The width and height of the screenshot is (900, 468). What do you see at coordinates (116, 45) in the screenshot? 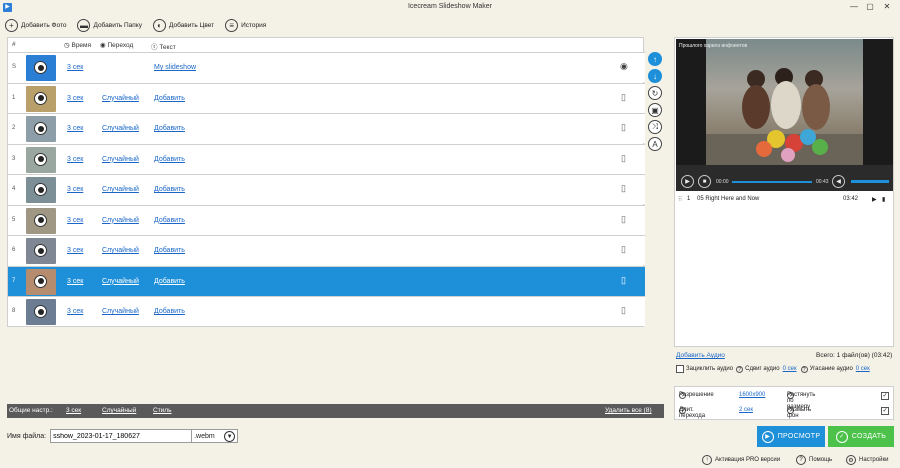
I see `header-transition: ◉ Переход` at bounding box center [116, 45].